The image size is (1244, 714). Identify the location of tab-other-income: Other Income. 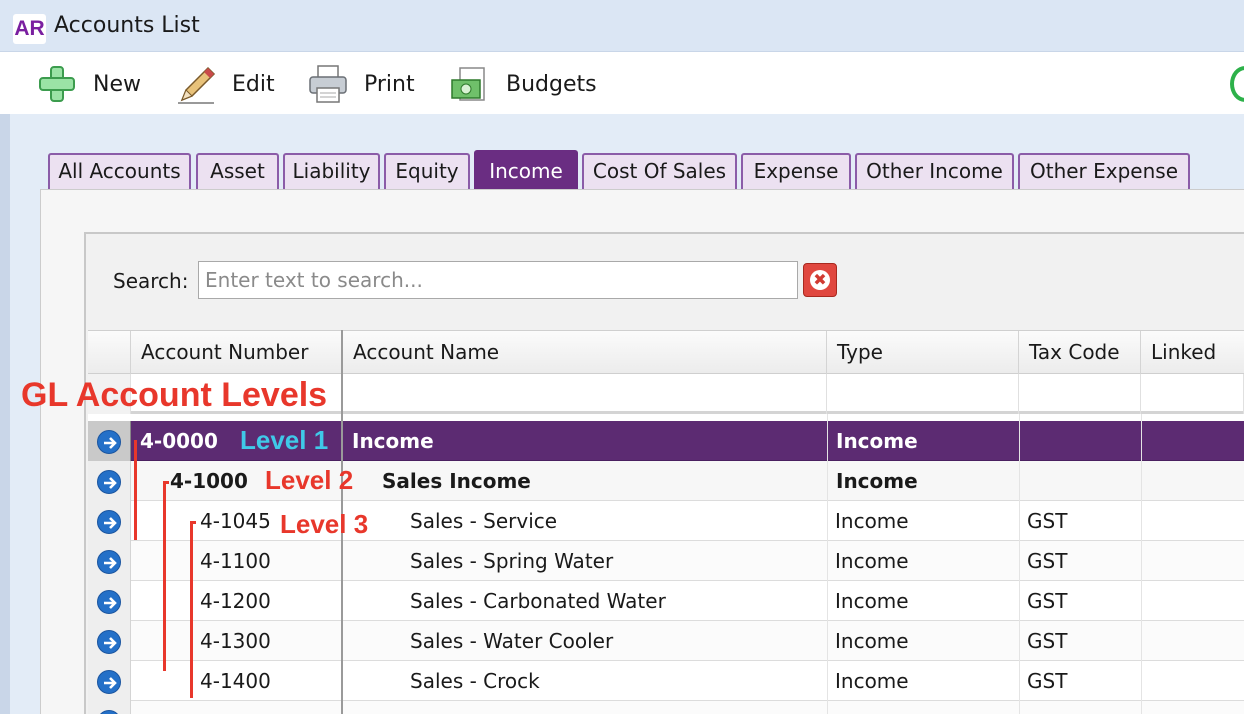
(934, 171).